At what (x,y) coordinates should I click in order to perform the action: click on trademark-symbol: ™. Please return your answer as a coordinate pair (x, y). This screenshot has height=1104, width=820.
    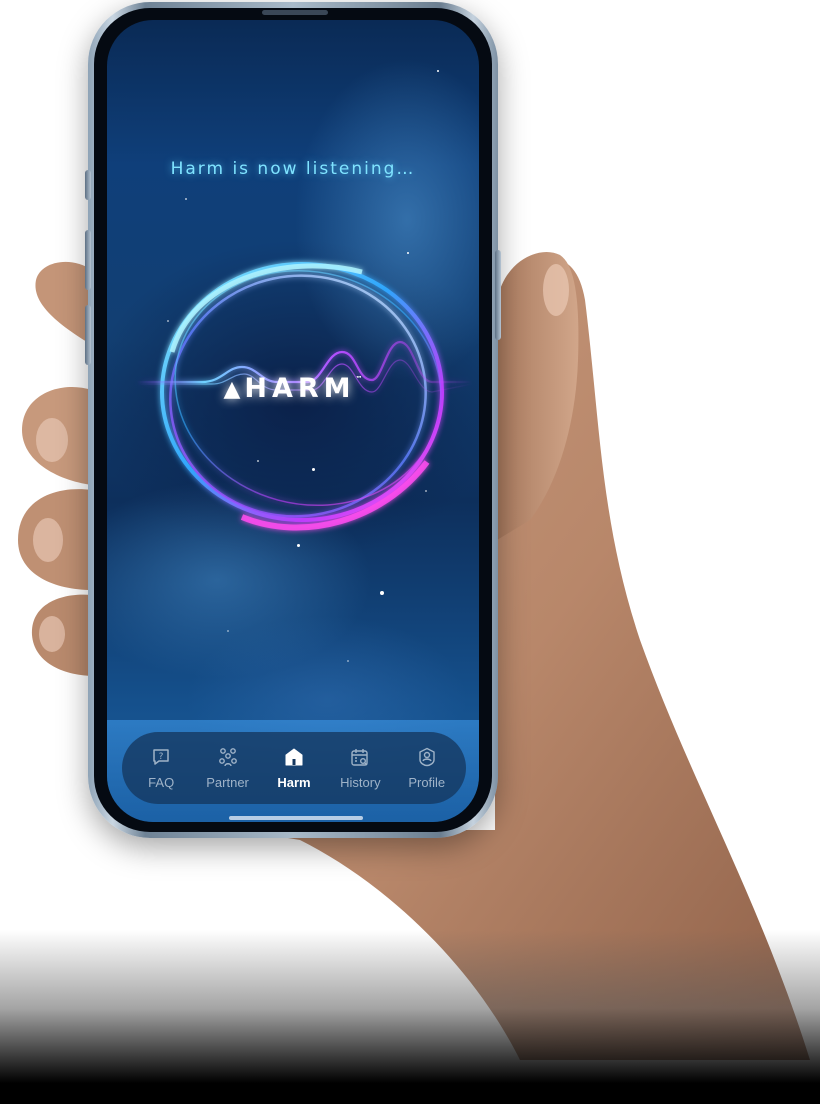
    Looking at the image, I should click on (359, 379).